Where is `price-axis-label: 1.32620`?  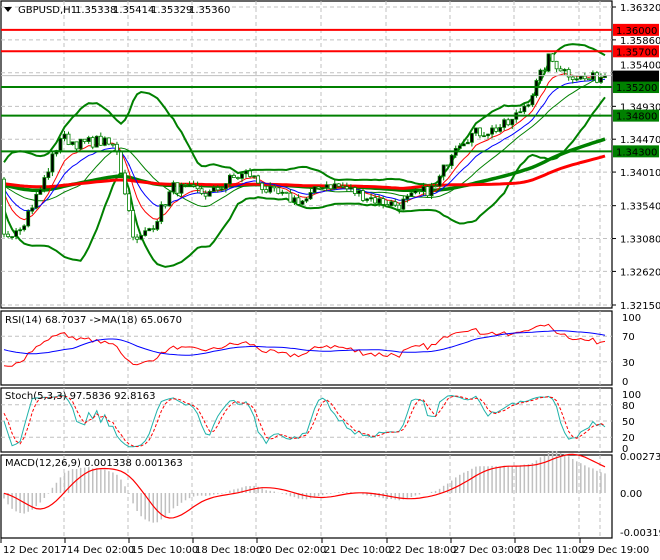
price-axis-label: 1.32620 is located at coordinates (640, 272).